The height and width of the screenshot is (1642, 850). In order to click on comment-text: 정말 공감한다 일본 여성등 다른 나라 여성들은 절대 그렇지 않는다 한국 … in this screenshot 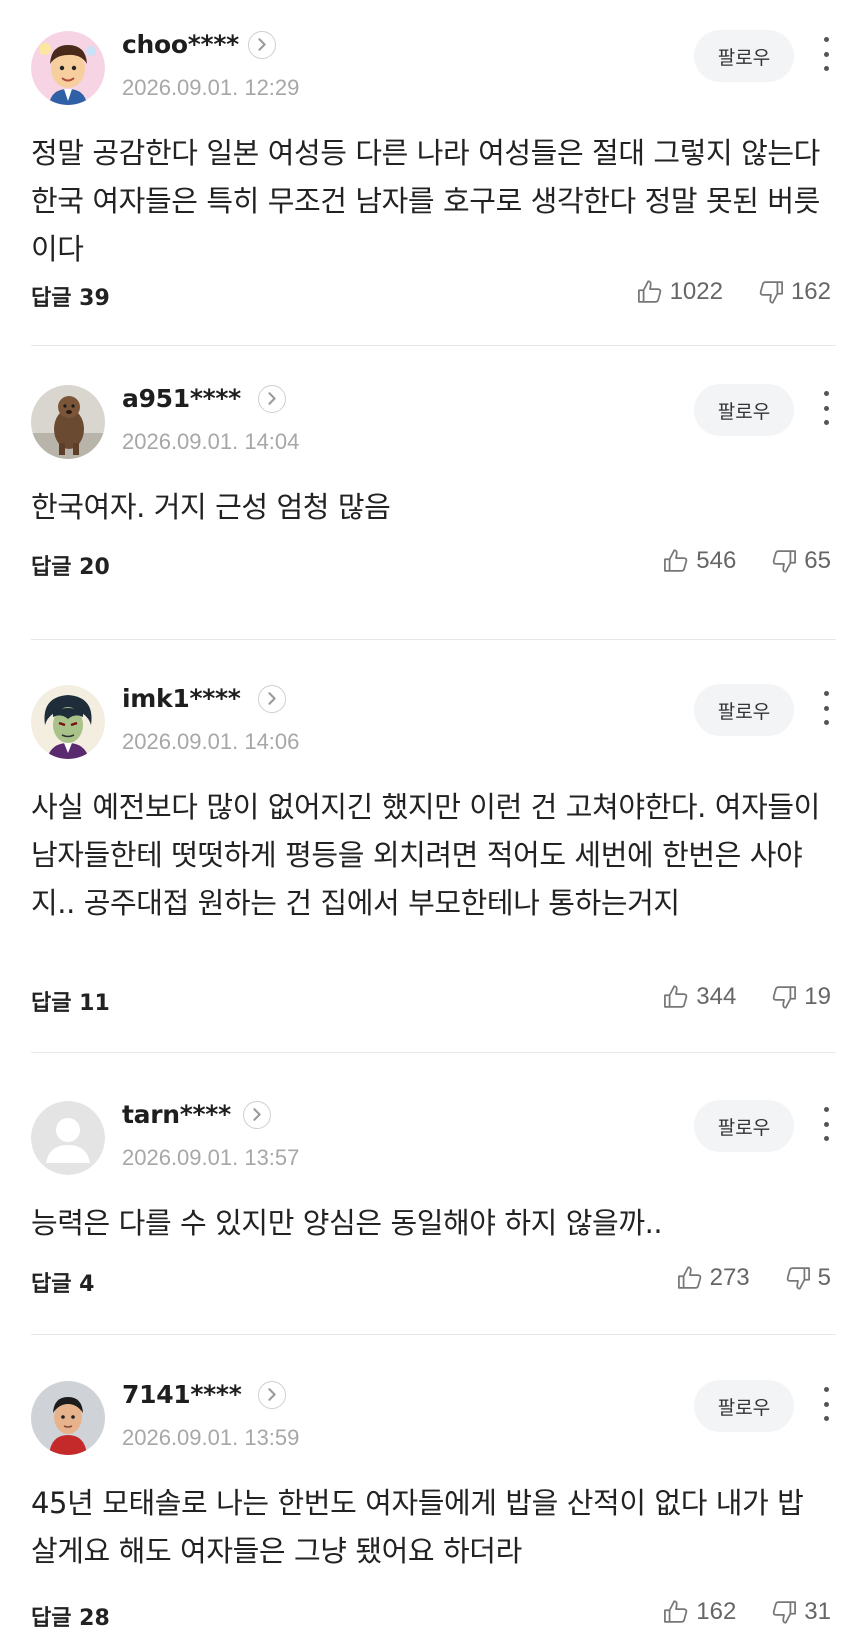, I will do `click(425, 201)`.